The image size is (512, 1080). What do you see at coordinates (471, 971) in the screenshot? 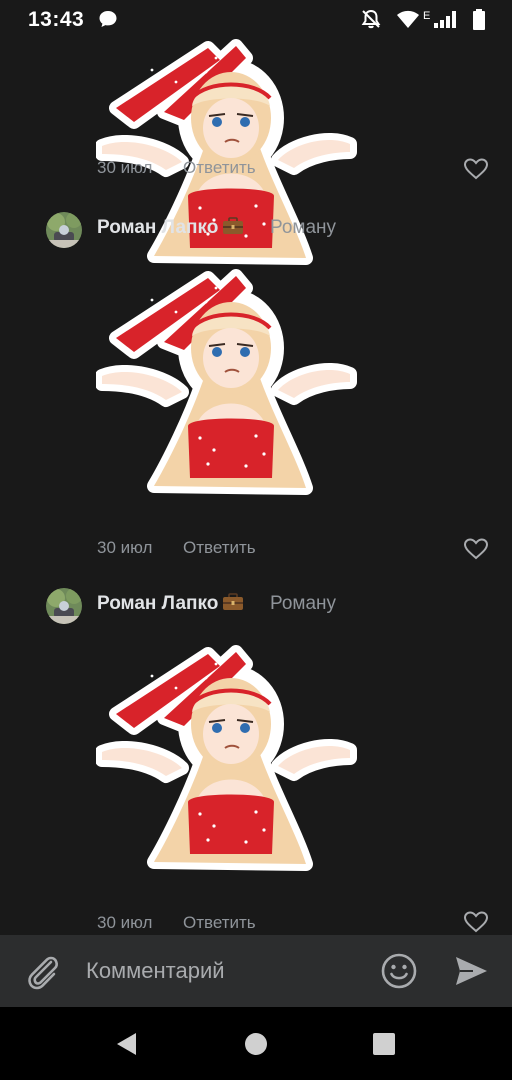
I see `send-icon` at bounding box center [471, 971].